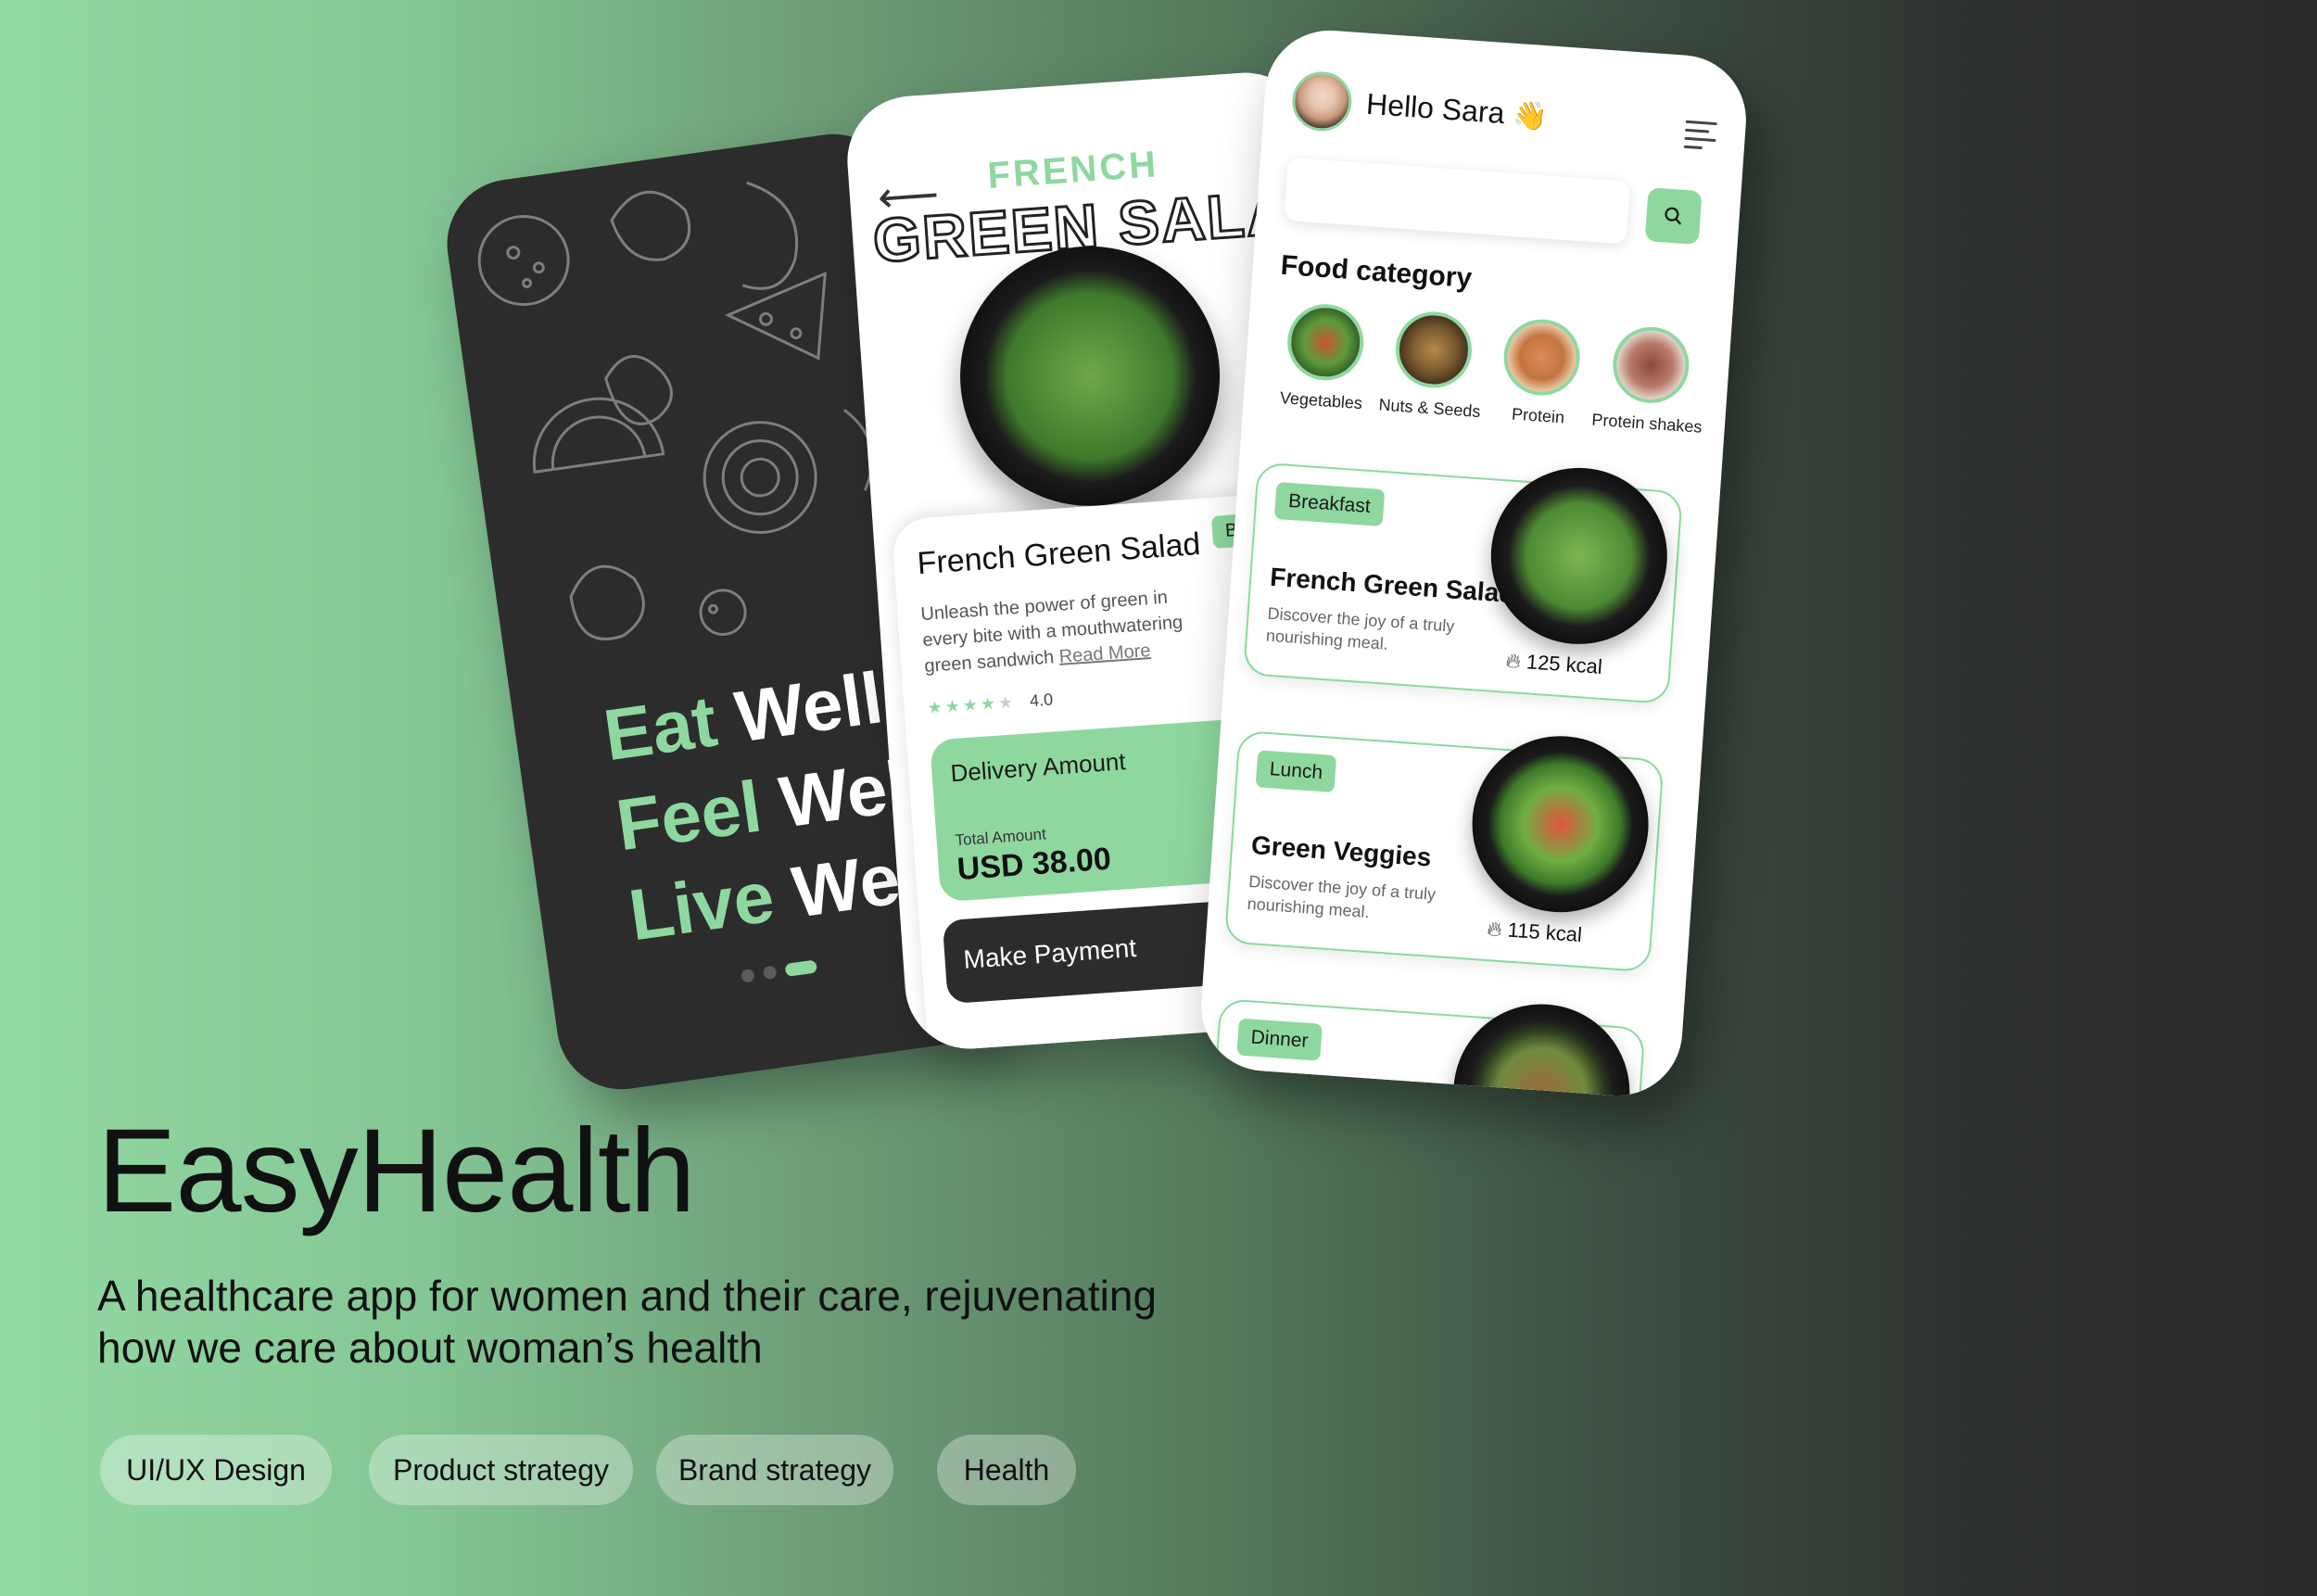 This screenshot has height=1596, width=2317. Describe the element at coordinates (1457, 201) in the screenshot. I see `search-input` at that location.